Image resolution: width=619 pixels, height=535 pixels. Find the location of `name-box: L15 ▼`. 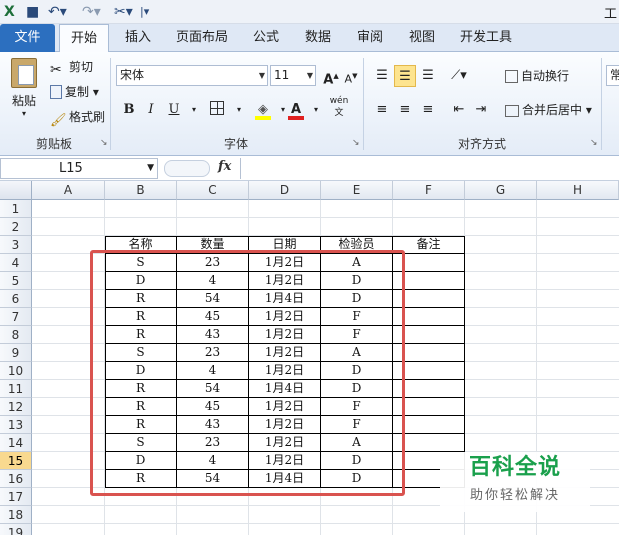

name-box: L15 ▼ is located at coordinates (79, 168).